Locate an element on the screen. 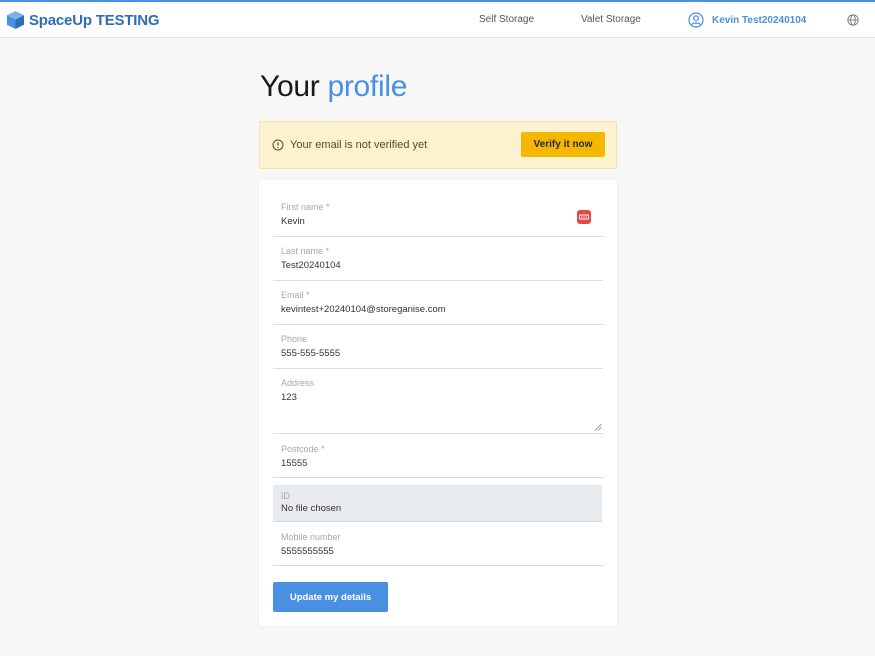  alert-message: Your email is not verified yet is located at coordinates (359, 145).